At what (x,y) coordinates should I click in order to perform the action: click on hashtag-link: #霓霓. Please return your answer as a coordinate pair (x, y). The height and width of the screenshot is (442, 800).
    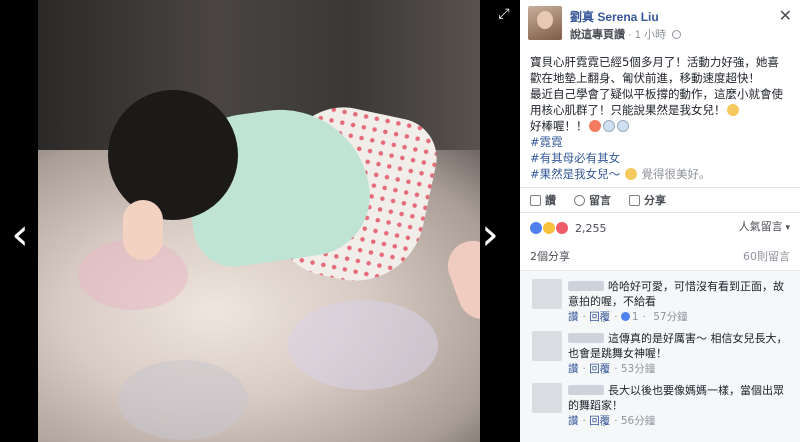
    Looking at the image, I should click on (660, 142).